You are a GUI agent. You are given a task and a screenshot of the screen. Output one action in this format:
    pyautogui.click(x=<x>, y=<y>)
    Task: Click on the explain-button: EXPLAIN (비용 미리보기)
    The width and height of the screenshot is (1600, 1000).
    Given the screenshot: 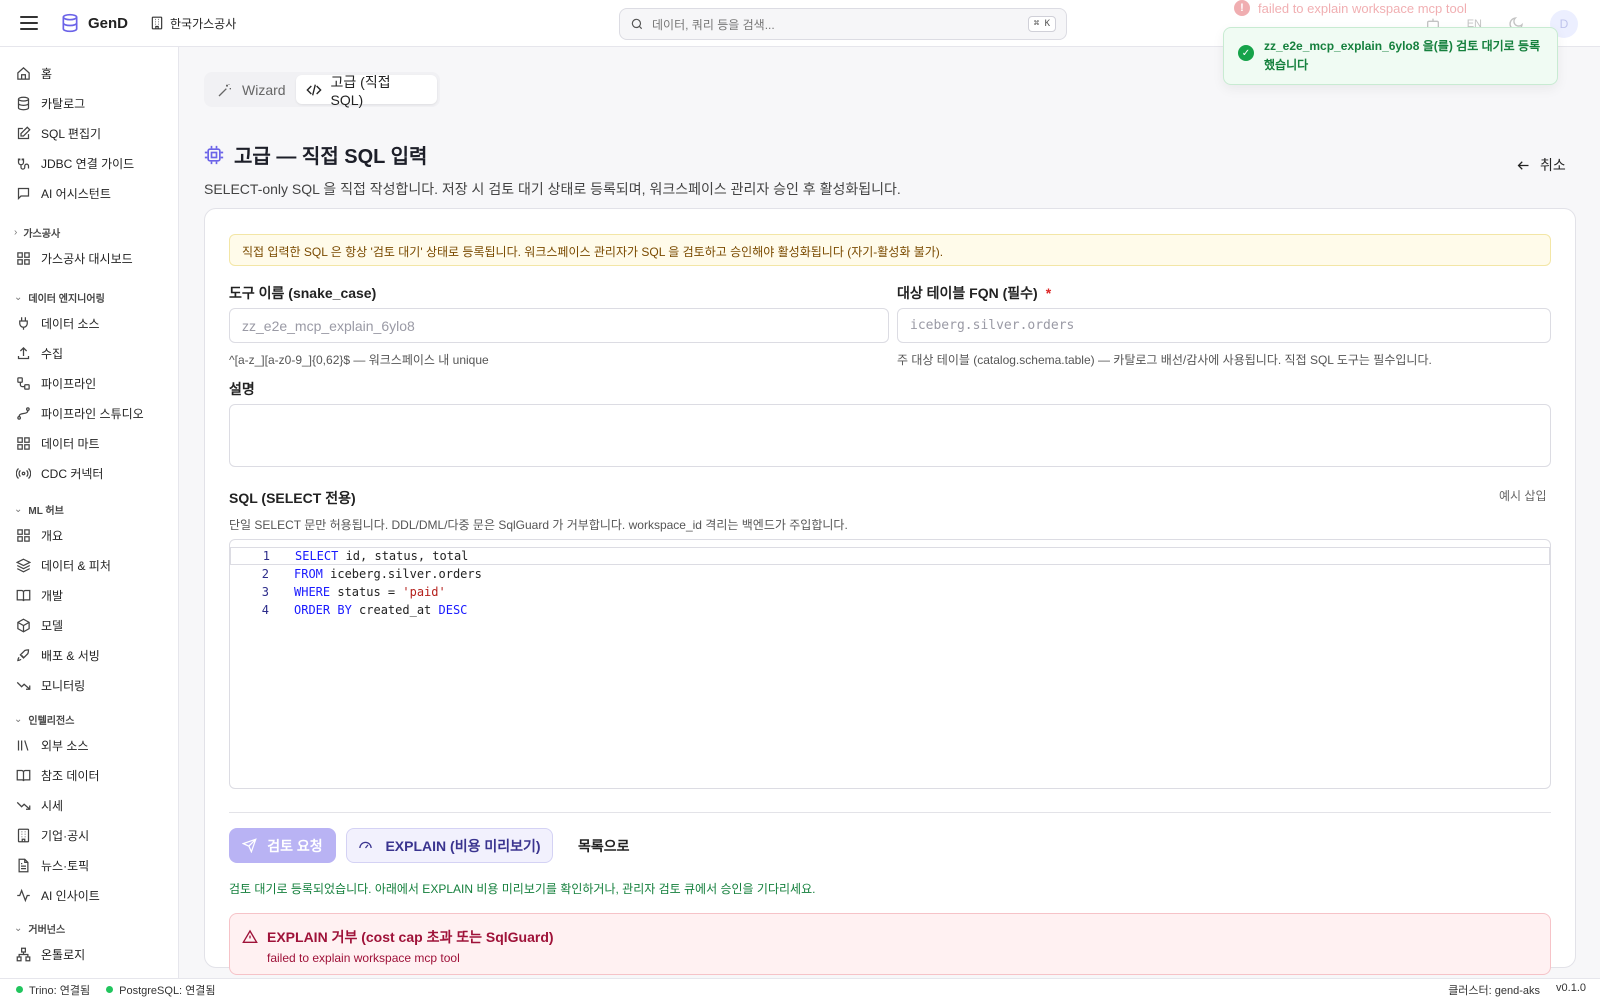 What is the action you would take?
    pyautogui.click(x=449, y=845)
    